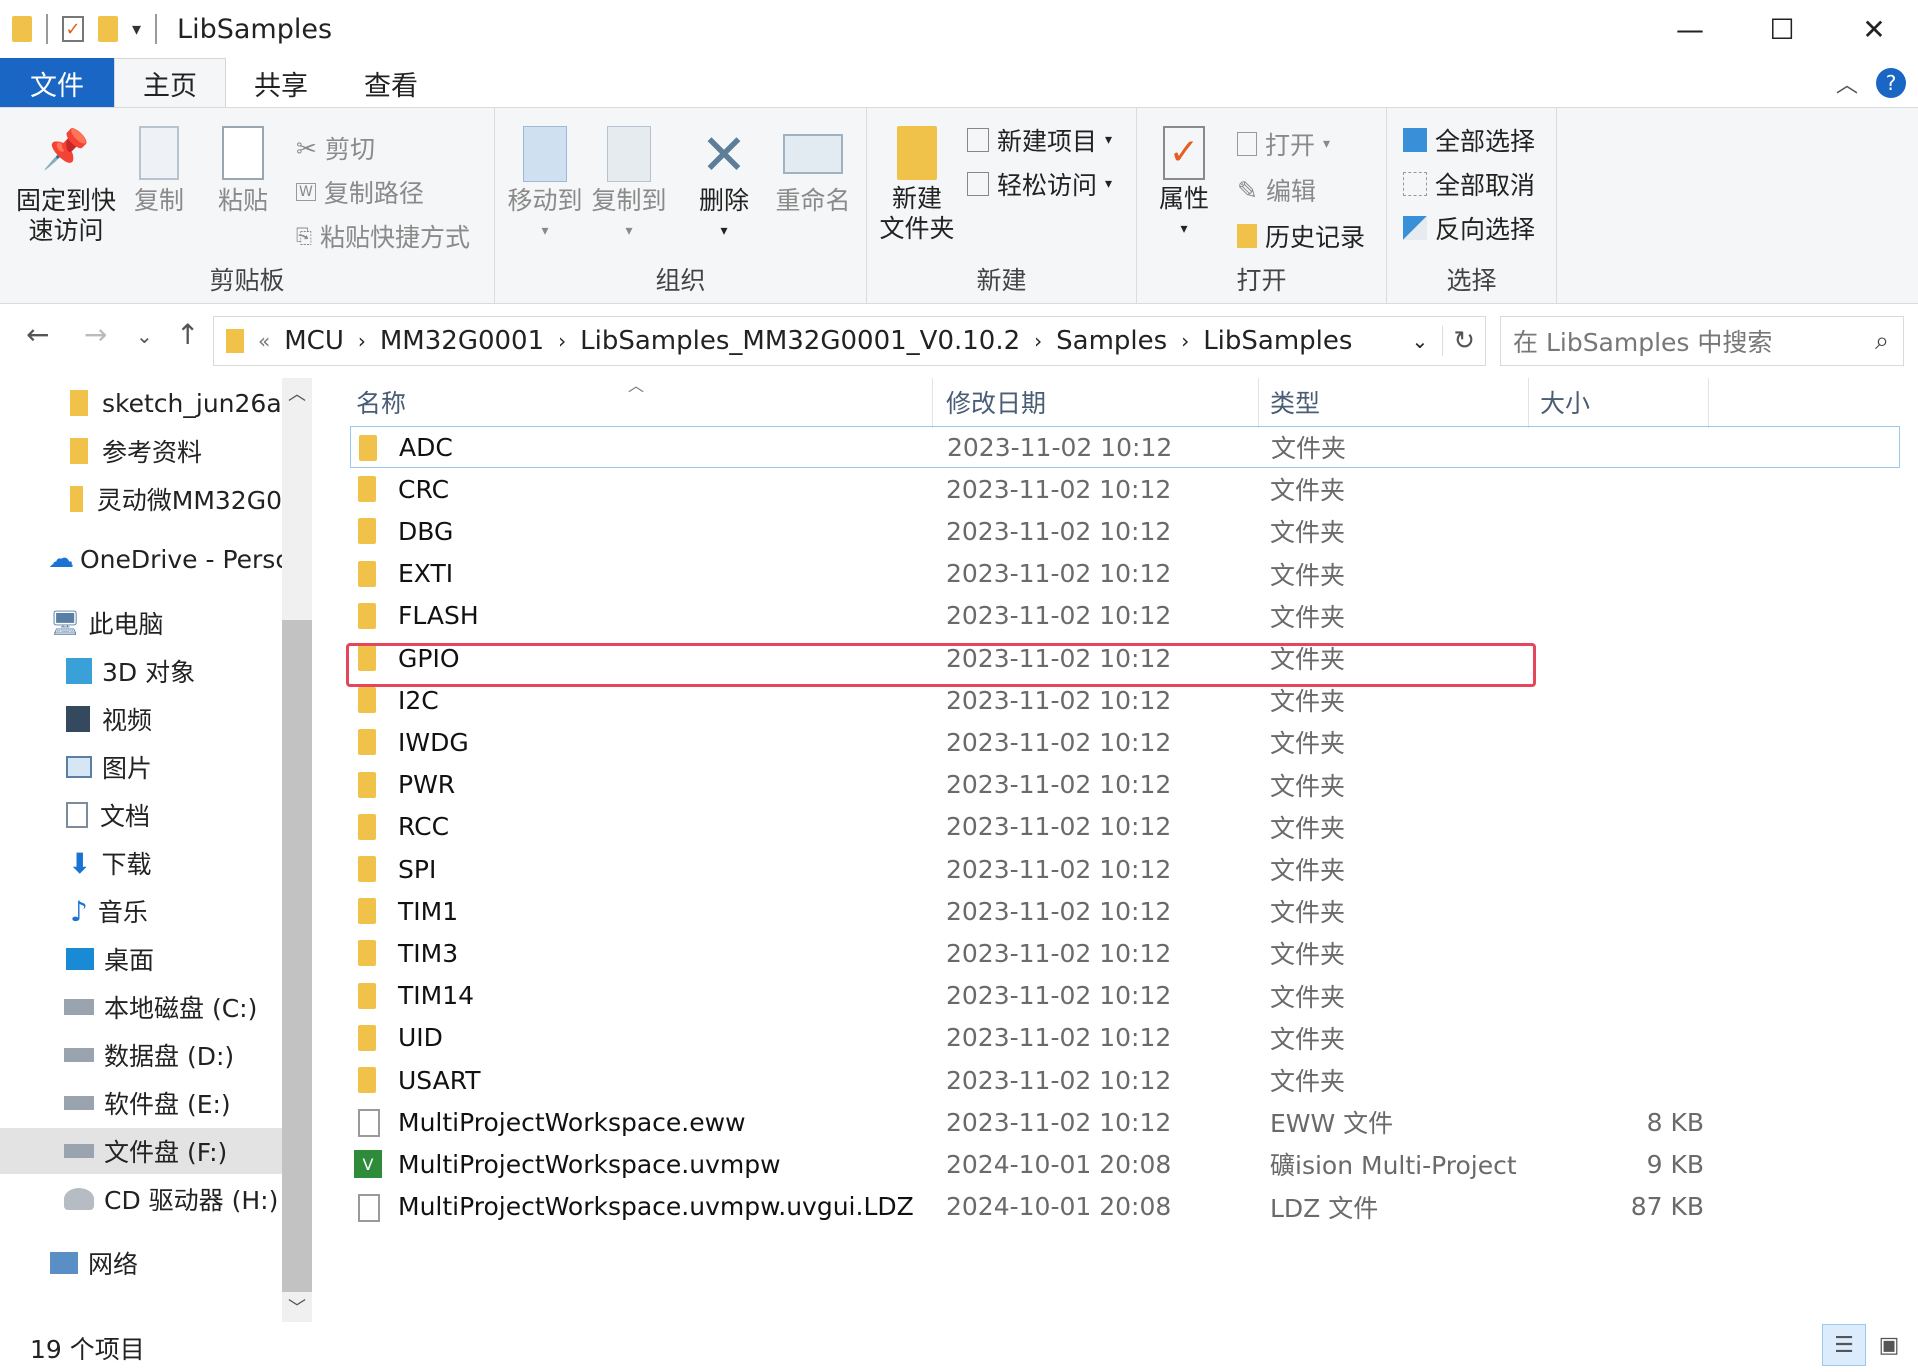 The image size is (1918, 1372). Describe the element at coordinates (1111, 341) in the screenshot. I see `breadcrumb-samples: Samples` at that location.